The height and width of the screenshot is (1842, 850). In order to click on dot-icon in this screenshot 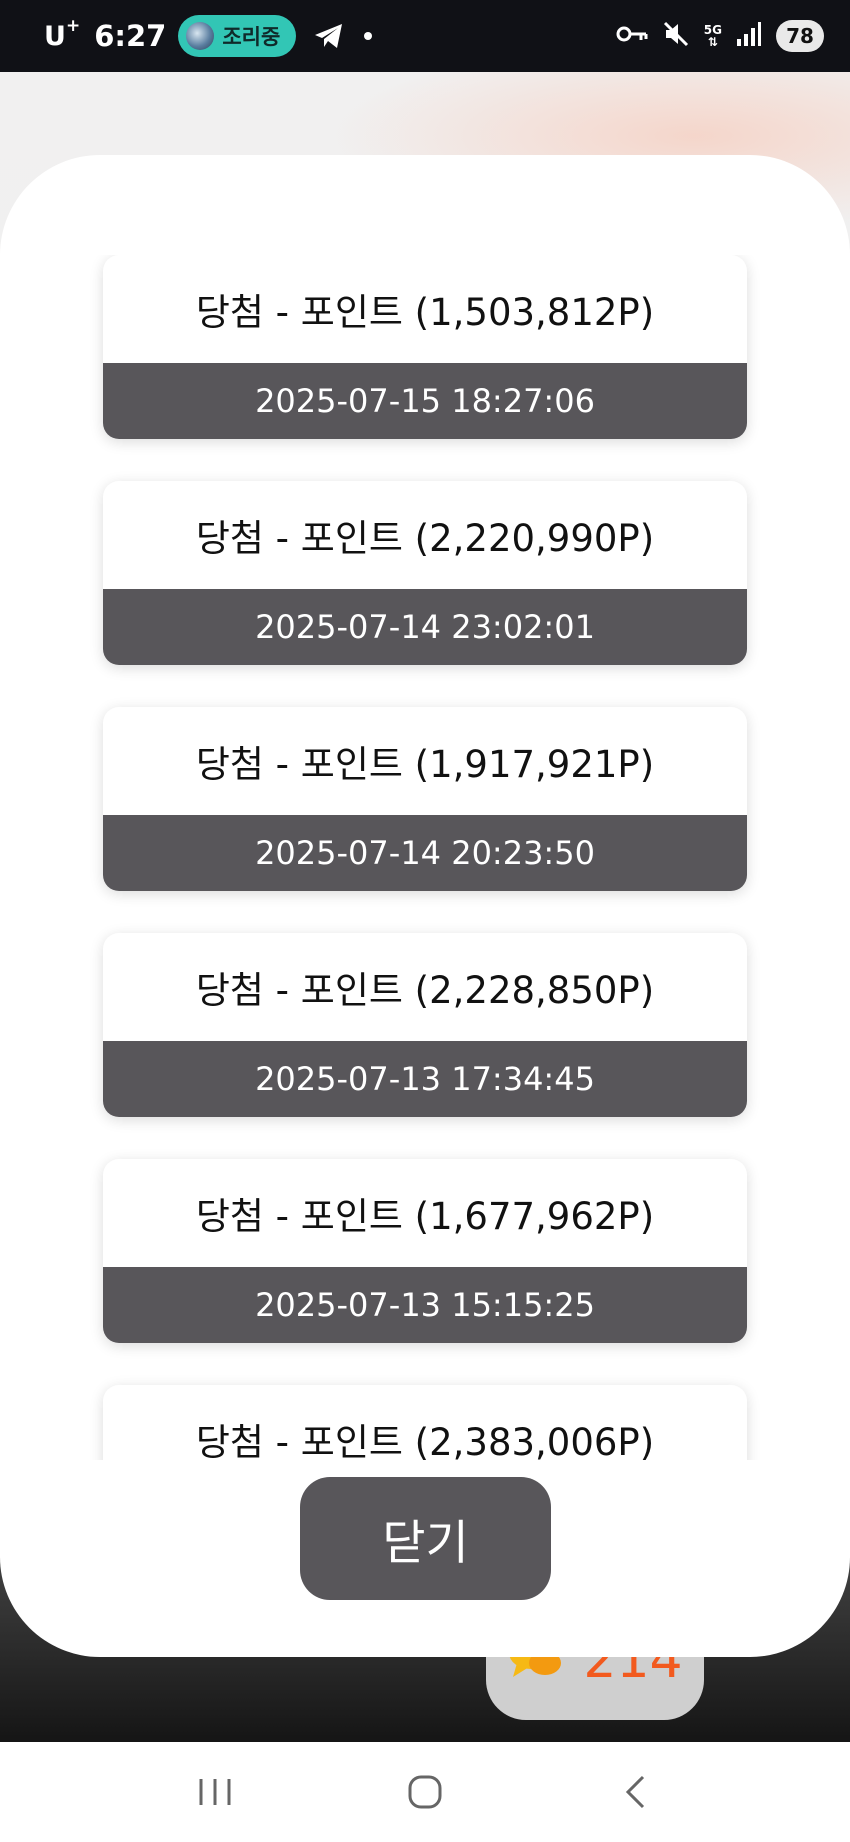, I will do `click(368, 36)`.